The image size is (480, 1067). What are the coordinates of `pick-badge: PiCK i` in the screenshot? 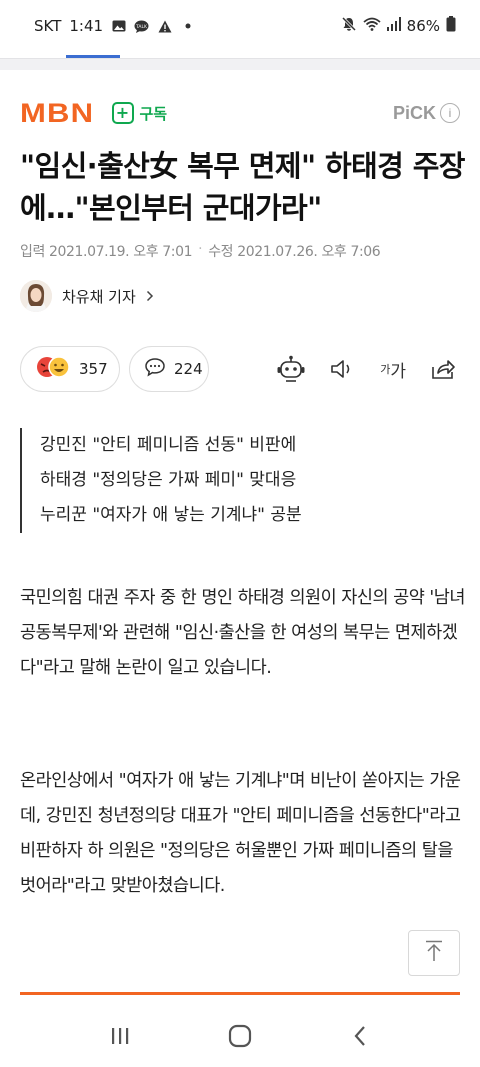 It's located at (426, 113).